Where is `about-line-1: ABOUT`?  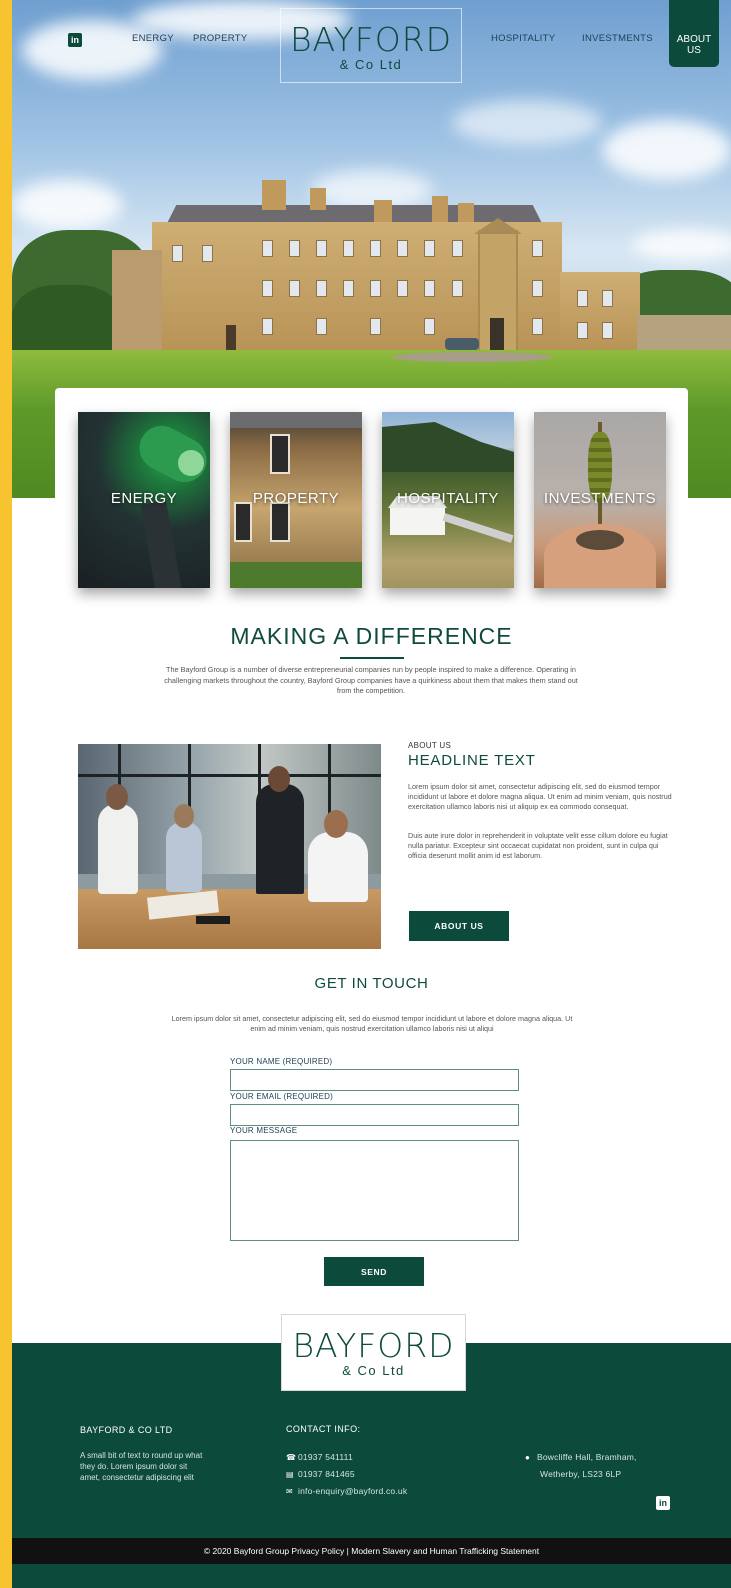
about-line-1: ABOUT is located at coordinates (694, 39).